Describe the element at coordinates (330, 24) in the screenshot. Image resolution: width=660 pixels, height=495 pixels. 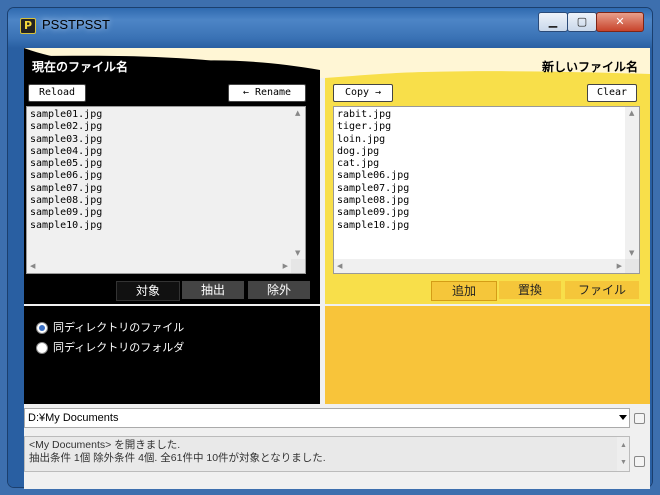
I see `title-bar: P PSSTPSST ▁ ▢ ✕` at that location.